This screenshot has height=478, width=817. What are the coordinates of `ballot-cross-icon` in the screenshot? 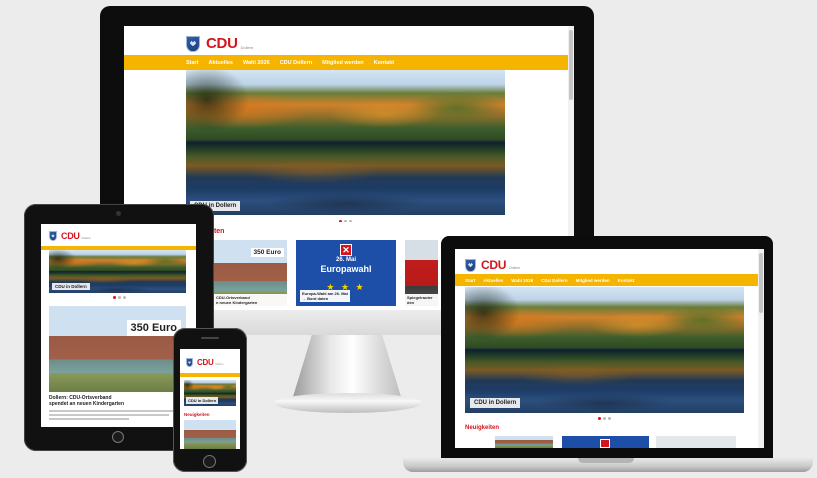 It's located at (605, 443).